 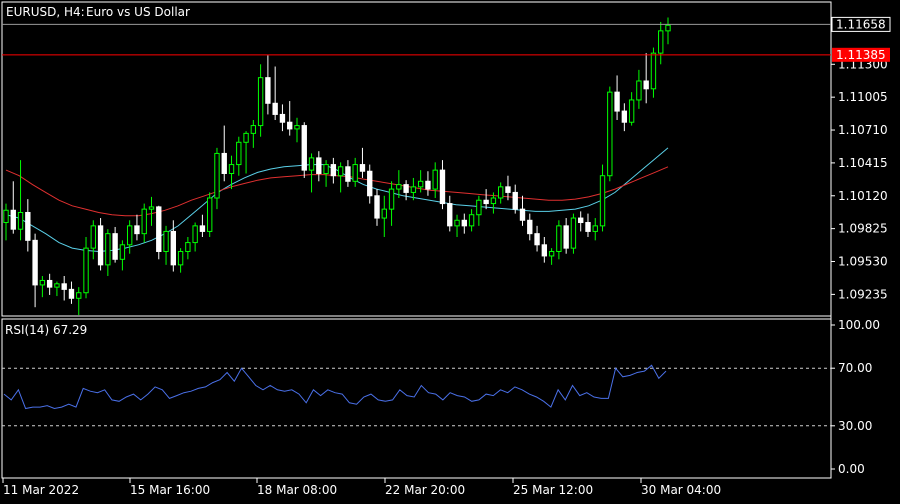 I want to click on price-tick-label: 1.09530, so click(x=863, y=262).